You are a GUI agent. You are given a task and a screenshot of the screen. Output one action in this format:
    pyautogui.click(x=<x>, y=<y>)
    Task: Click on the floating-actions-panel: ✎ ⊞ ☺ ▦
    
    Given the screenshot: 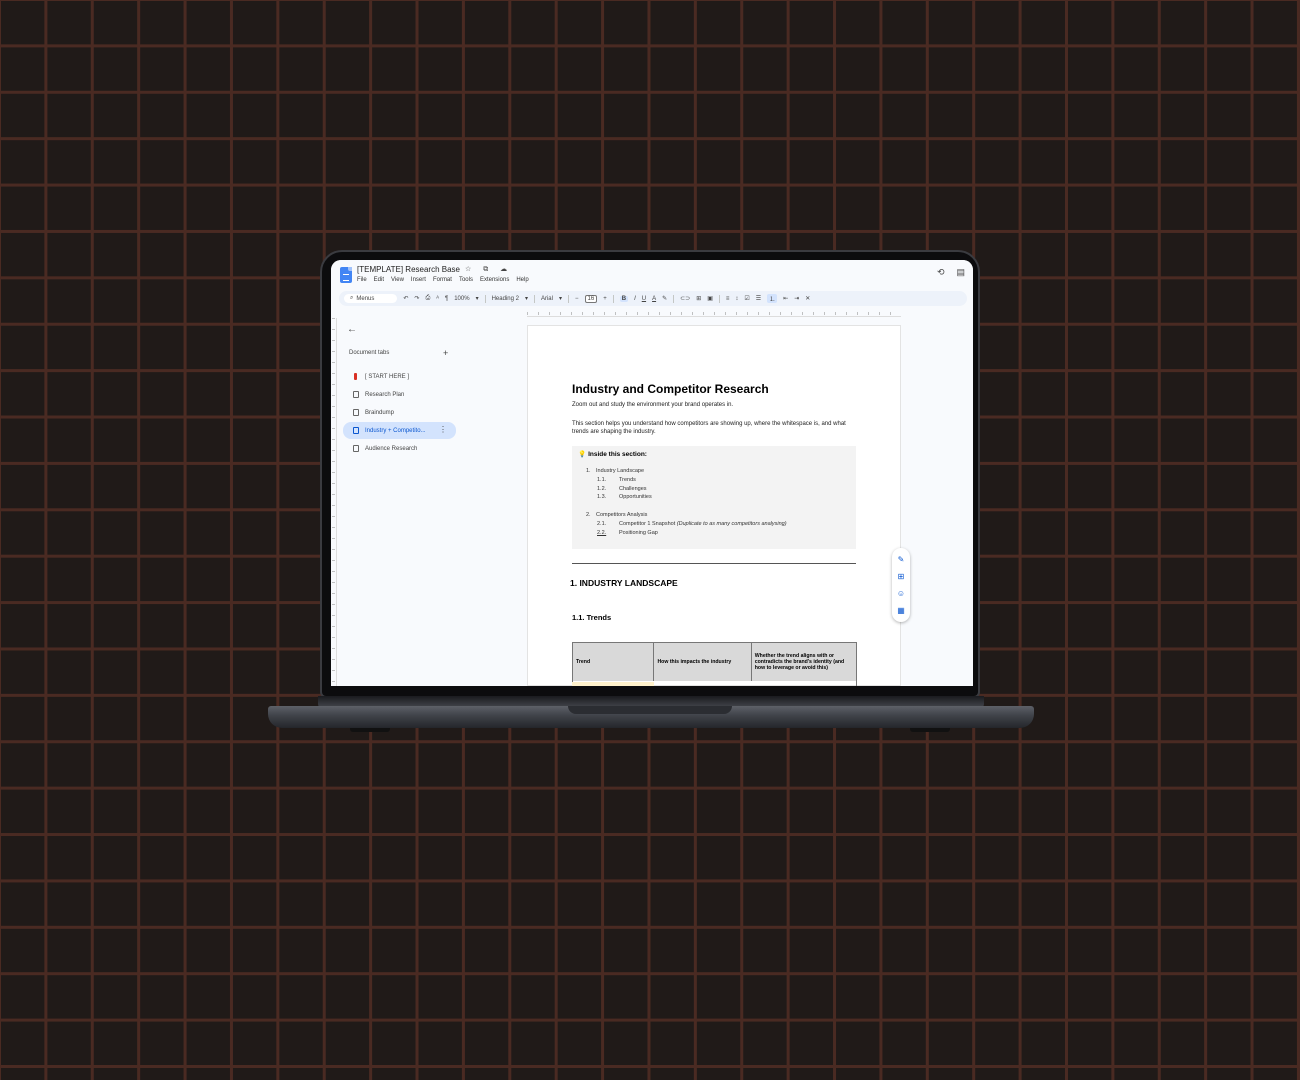 What is the action you would take?
    pyautogui.click(x=901, y=585)
    